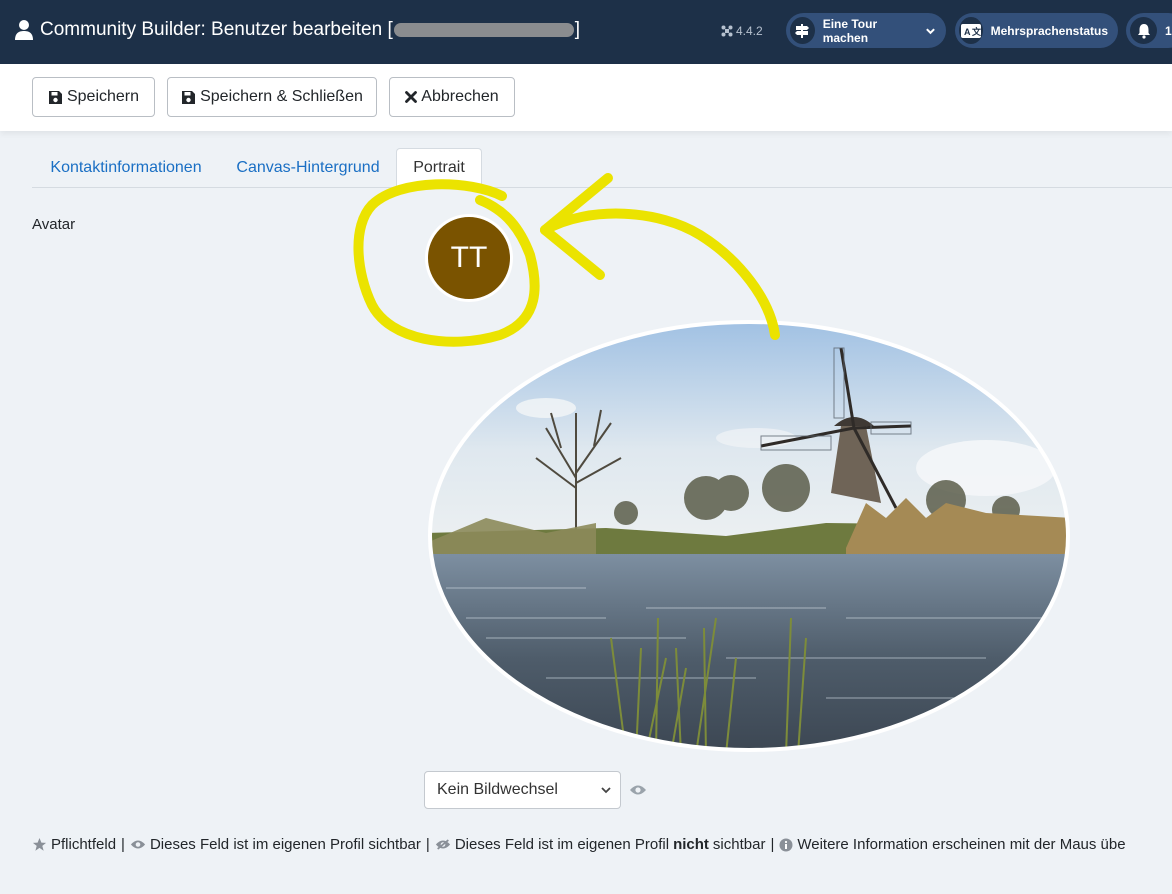 Image resolution: width=1172 pixels, height=894 pixels. What do you see at coordinates (866, 30) in the screenshot?
I see `take-tour-button: Eine Tour machen` at bounding box center [866, 30].